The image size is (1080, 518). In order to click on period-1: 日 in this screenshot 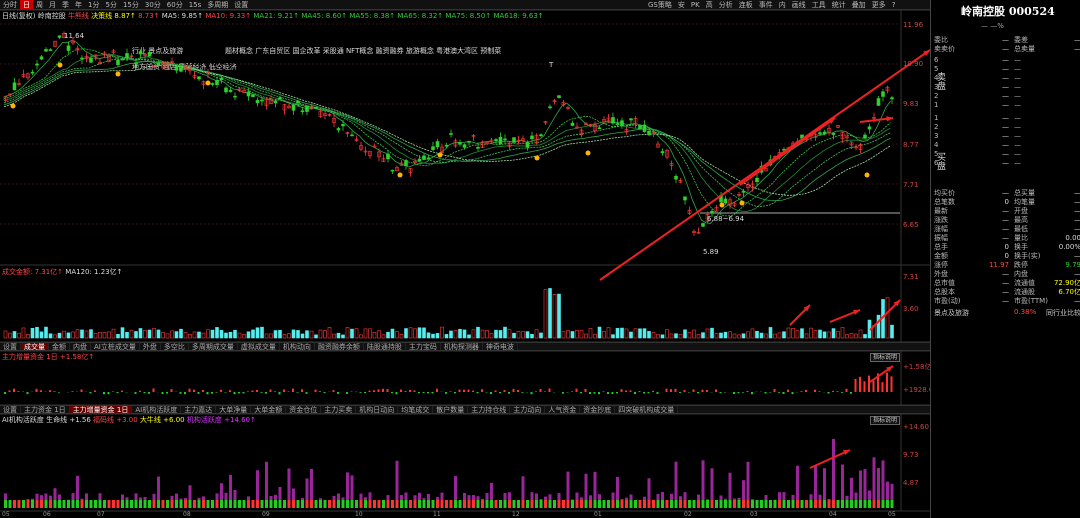, I will do `click(26, 5)`.